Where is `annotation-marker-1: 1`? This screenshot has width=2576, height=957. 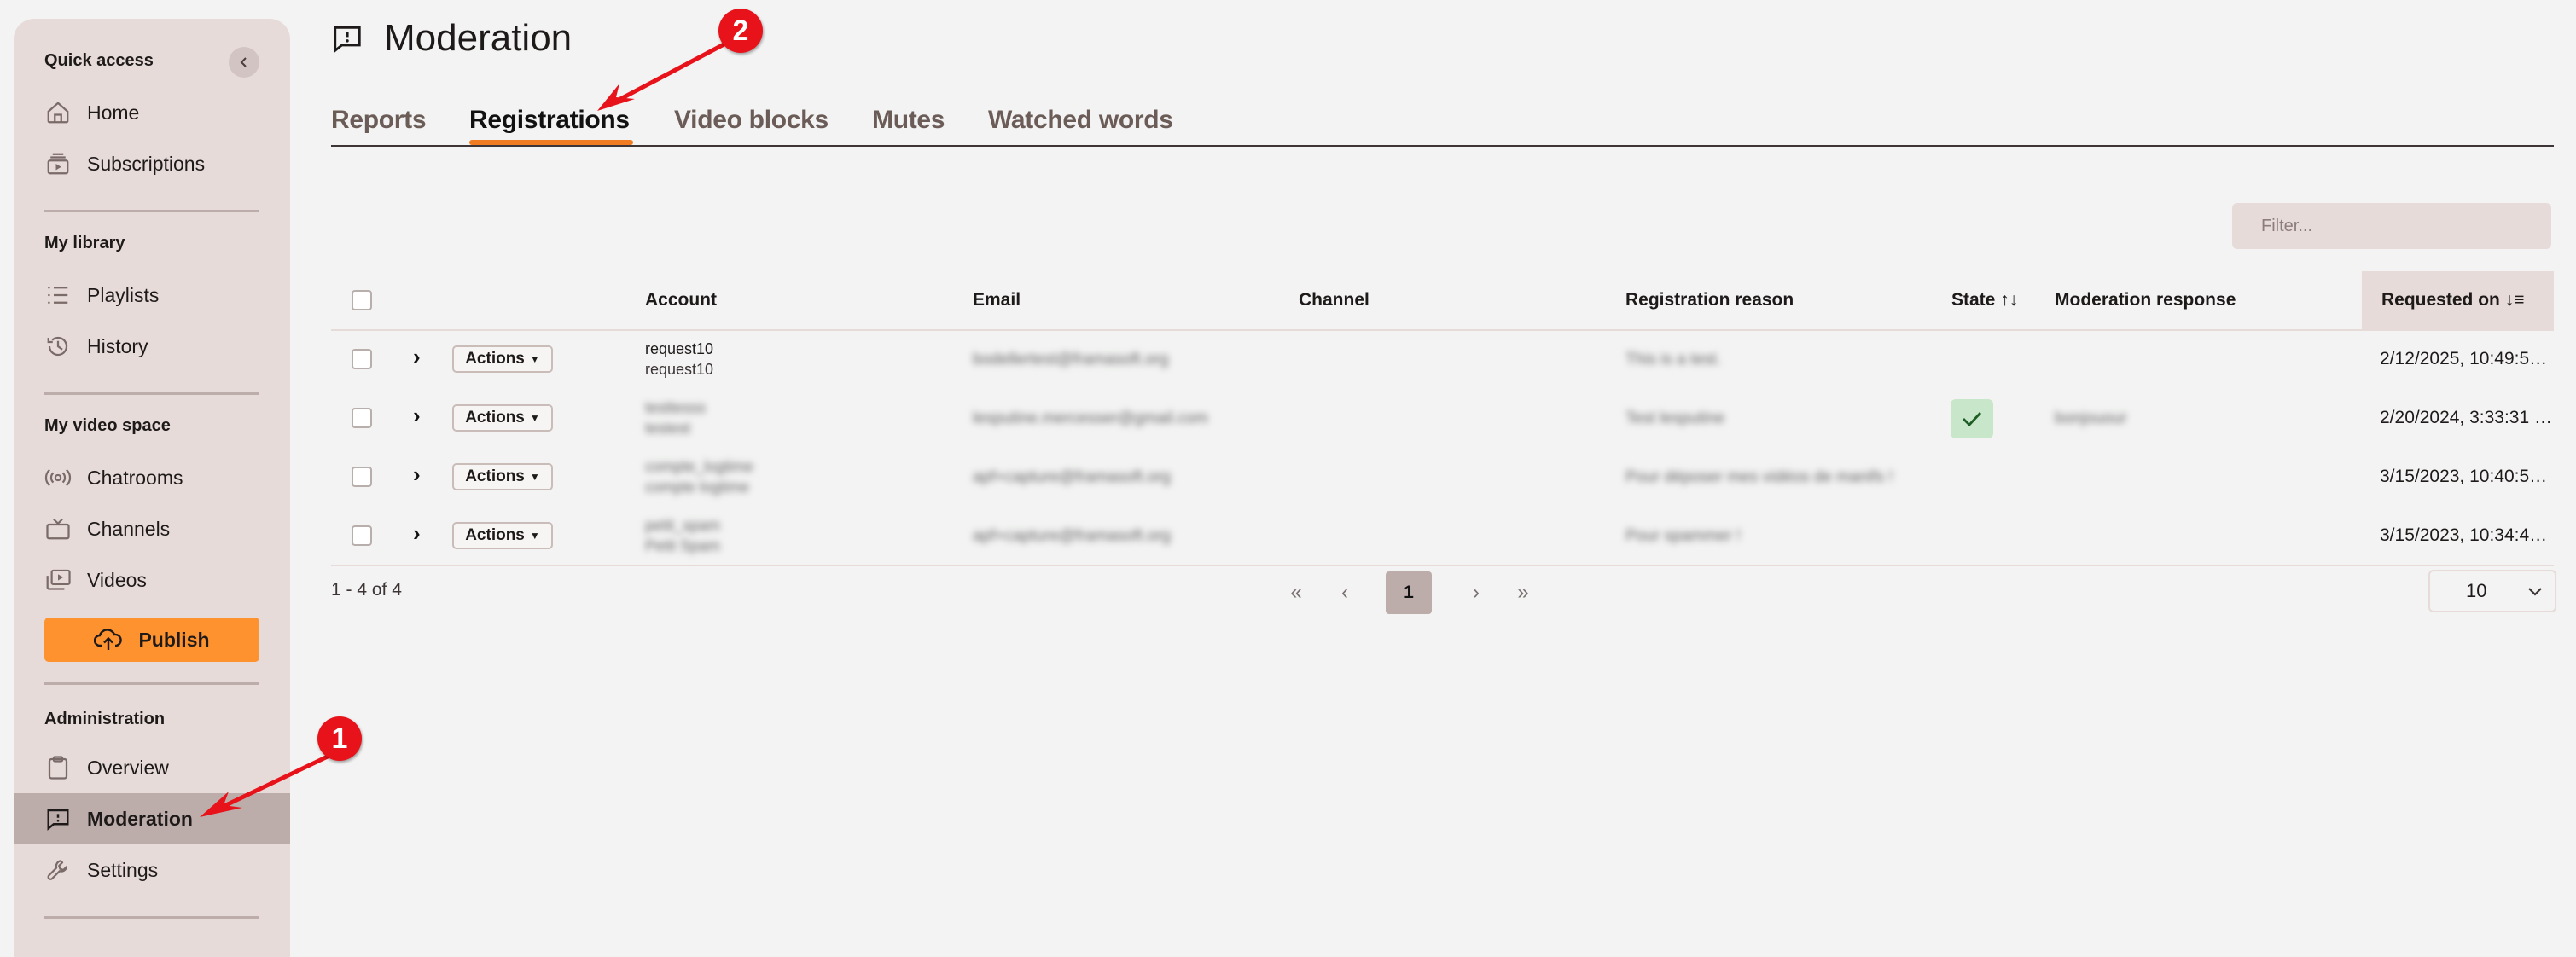
annotation-marker-1: 1 is located at coordinates (340, 738).